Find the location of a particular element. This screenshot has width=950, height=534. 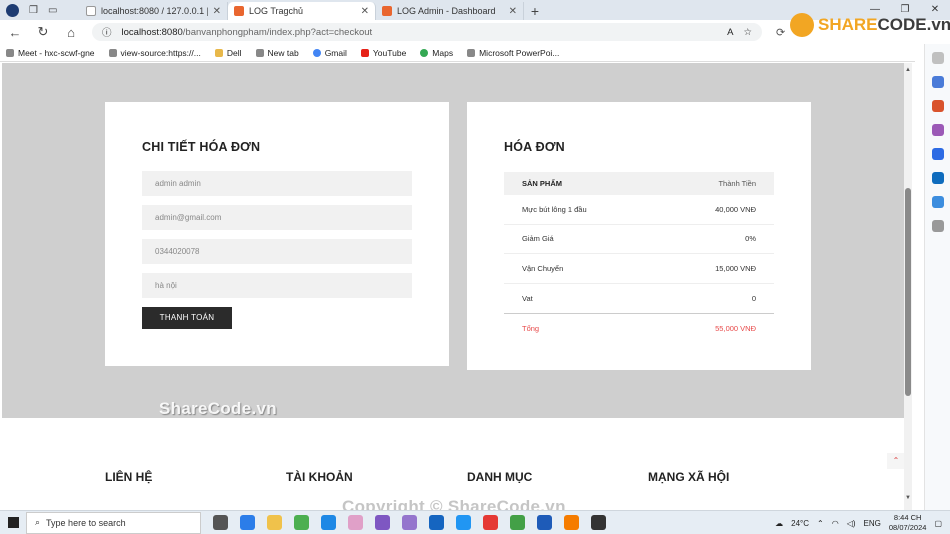

system-tray: ☁ 24°C ⌃ ◠ ◁) ENG 8:44 CH 08/07/2024 ▢ is located at coordinates (862, 522).